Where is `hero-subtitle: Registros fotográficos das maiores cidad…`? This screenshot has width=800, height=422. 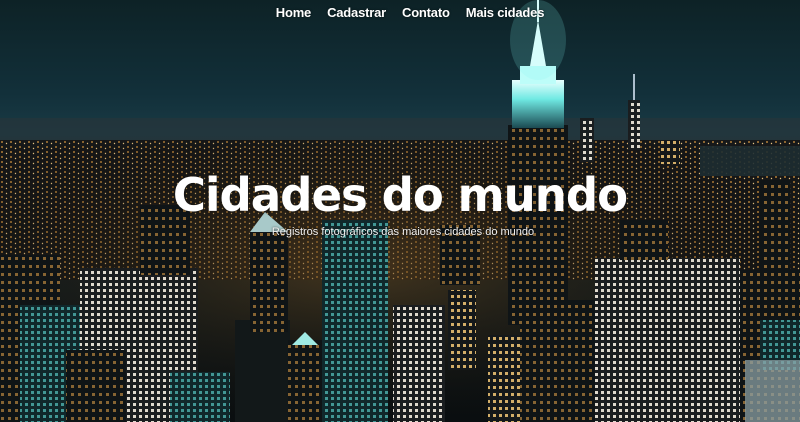 hero-subtitle: Registros fotográficos das maiores cidad… is located at coordinates (403, 232).